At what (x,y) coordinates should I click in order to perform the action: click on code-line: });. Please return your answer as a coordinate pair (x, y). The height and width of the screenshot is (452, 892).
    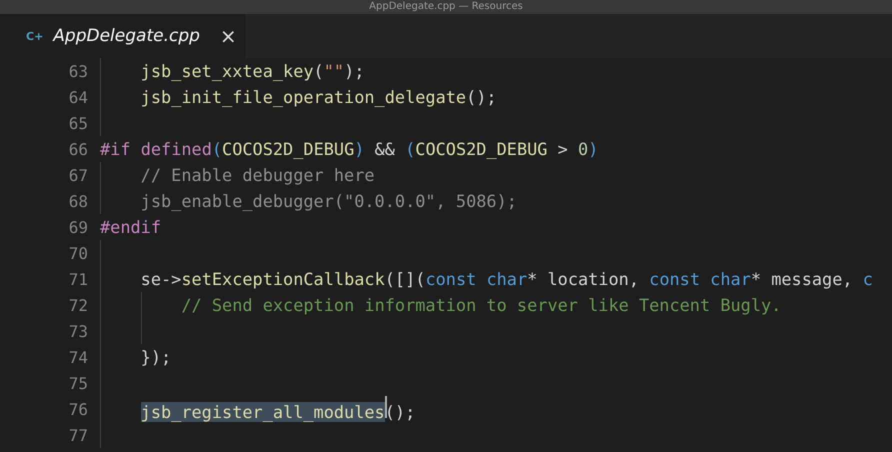
    Looking at the image, I should click on (156, 357).